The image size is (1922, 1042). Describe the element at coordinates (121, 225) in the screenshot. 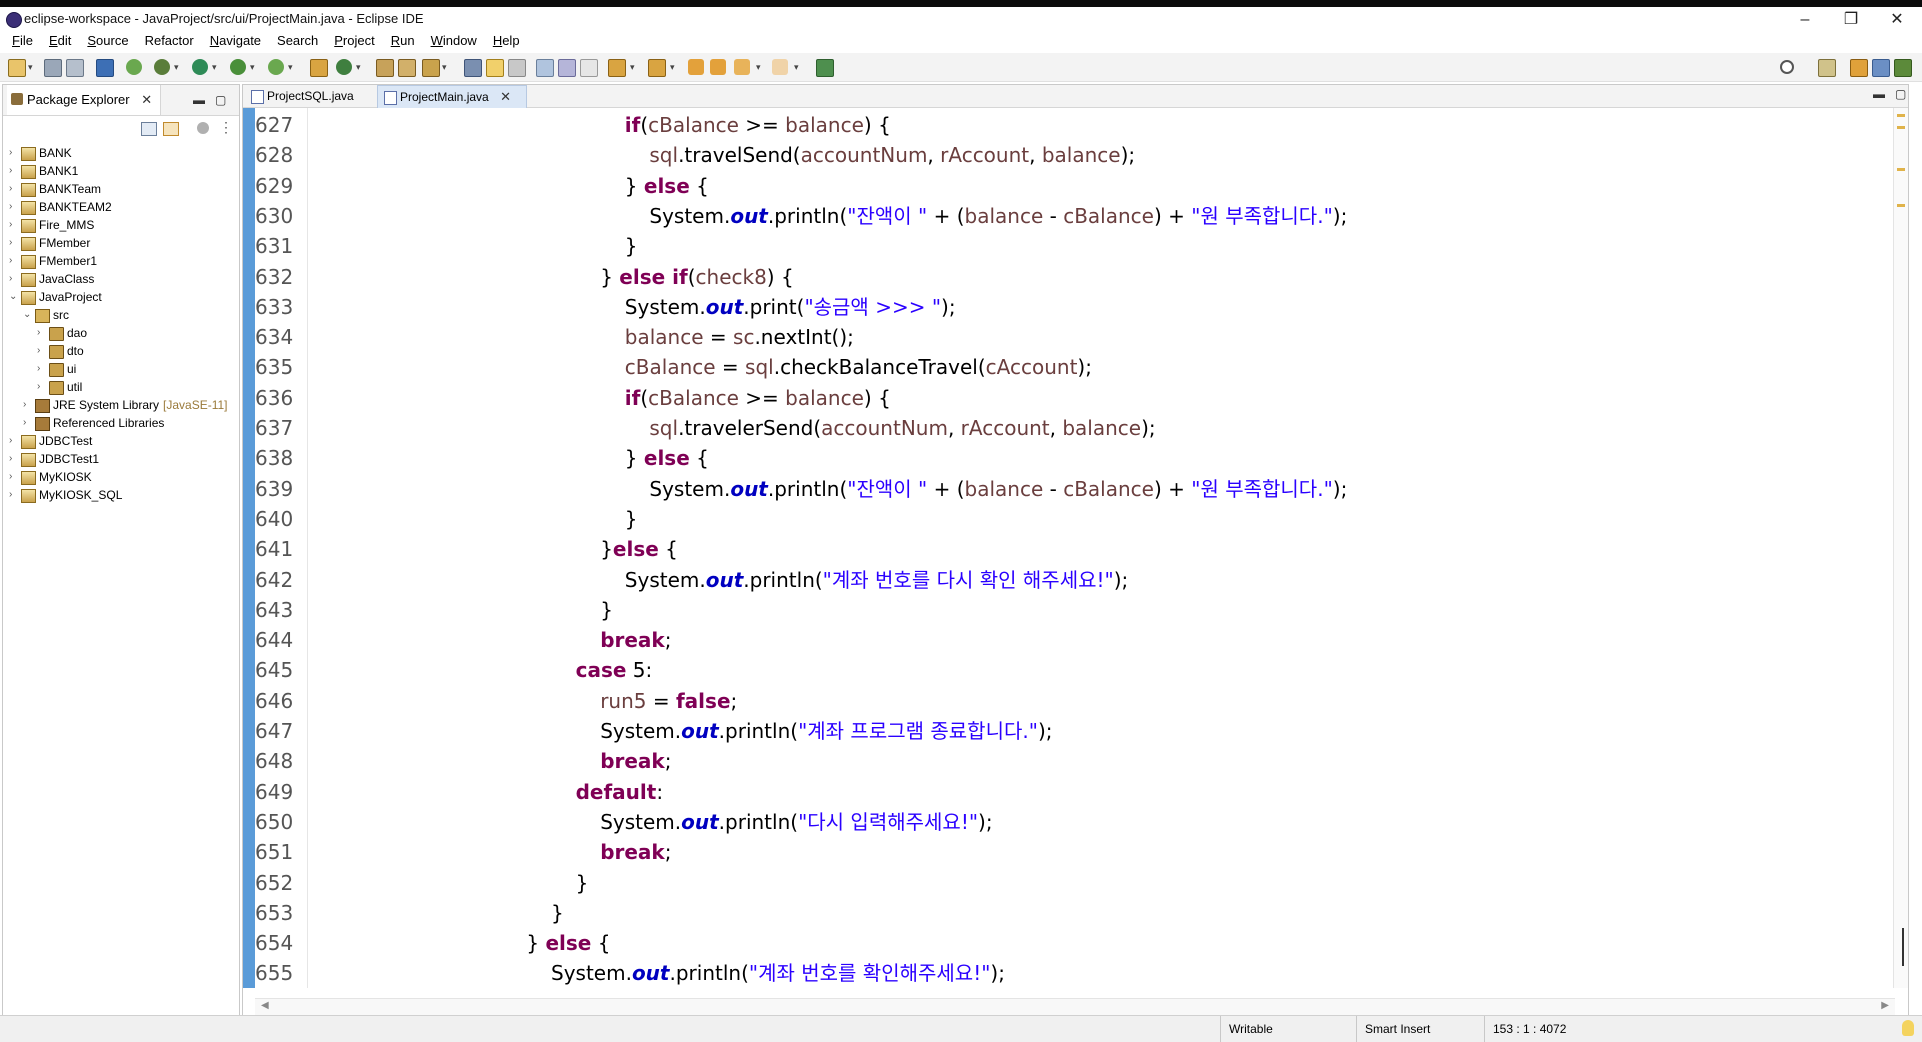

I see `tree-item: › Fire_MMS` at that location.